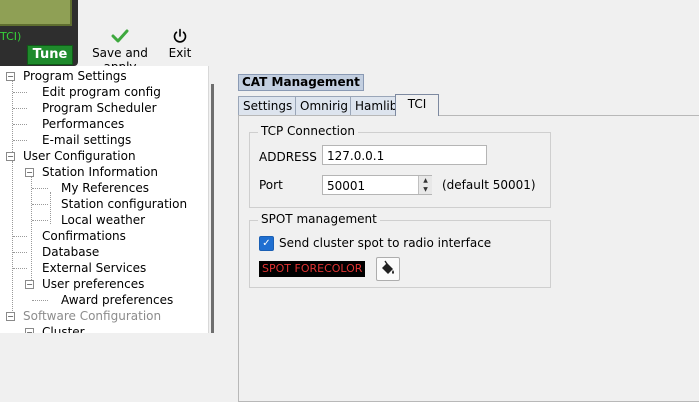  I want to click on tree-node-performances: Performances, so click(83, 124).